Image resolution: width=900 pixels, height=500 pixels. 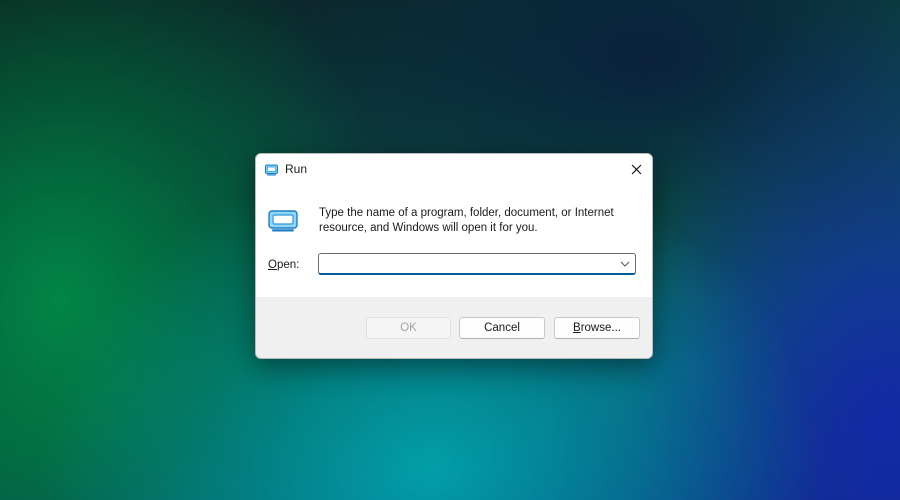 I want to click on chevron-down-icon, so click(x=625, y=264).